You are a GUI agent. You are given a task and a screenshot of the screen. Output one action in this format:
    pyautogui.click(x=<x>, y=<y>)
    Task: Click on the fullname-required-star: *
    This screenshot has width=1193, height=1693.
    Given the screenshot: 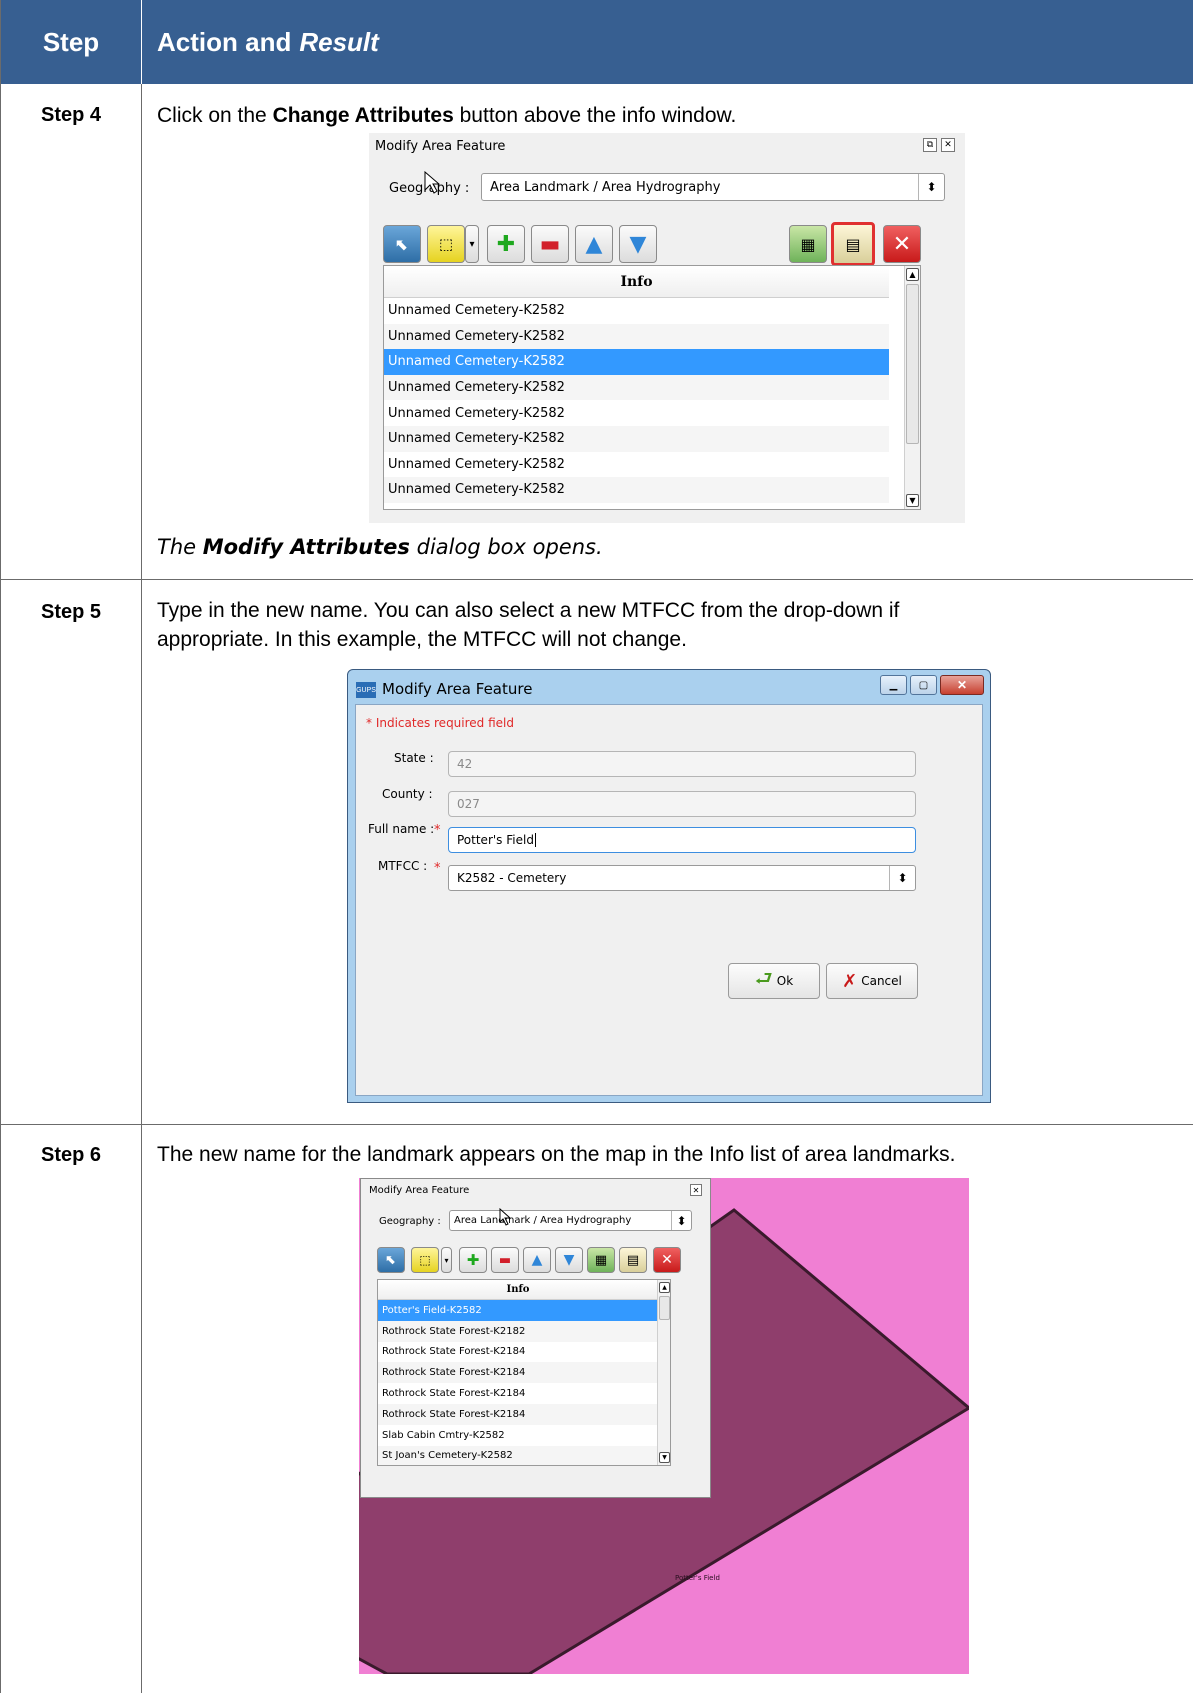 What is the action you would take?
    pyautogui.click(x=437, y=830)
    